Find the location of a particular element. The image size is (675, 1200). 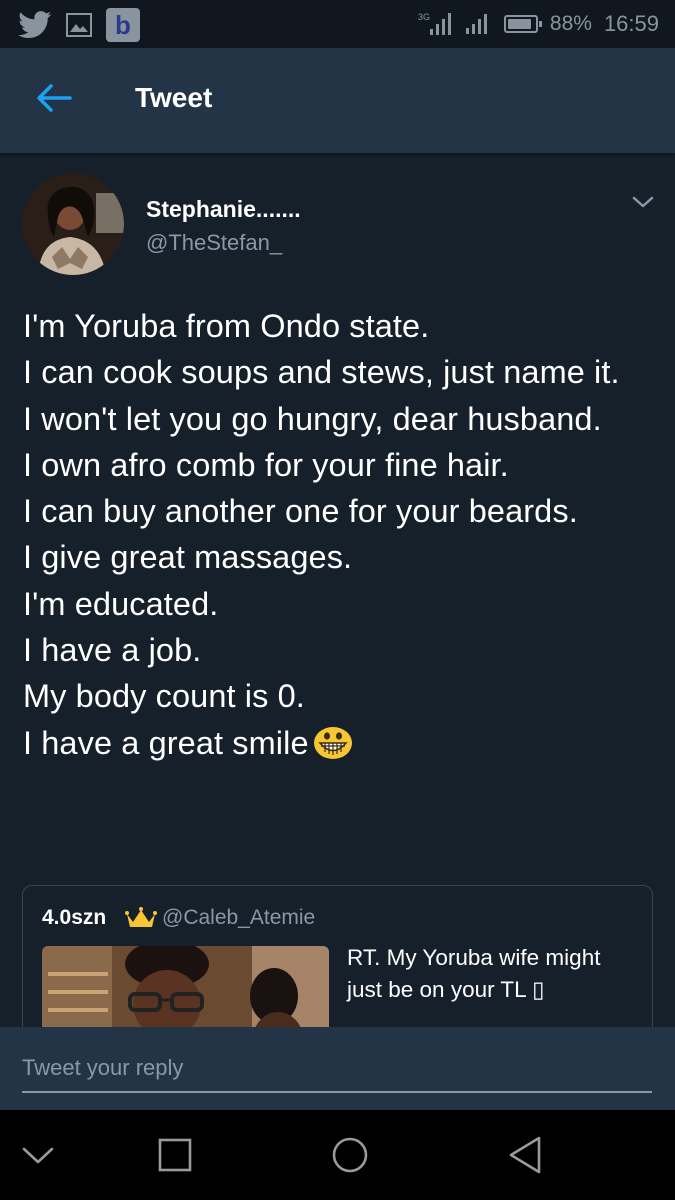

quoted-author-name: 4.0szn is located at coordinates (74, 917).